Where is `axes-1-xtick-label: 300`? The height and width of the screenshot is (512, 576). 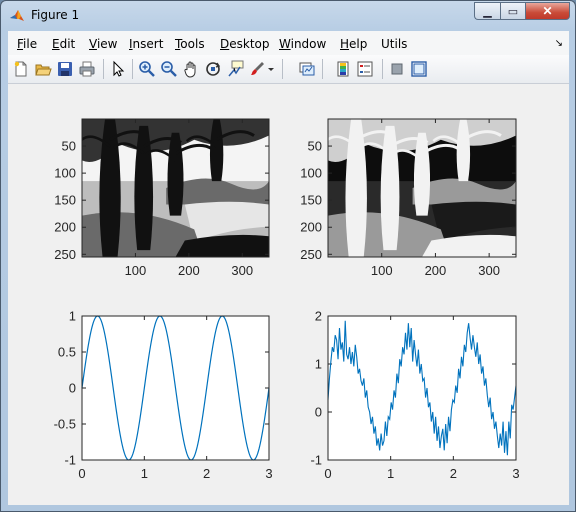
axes-1-xtick-label: 300 is located at coordinates (242, 270).